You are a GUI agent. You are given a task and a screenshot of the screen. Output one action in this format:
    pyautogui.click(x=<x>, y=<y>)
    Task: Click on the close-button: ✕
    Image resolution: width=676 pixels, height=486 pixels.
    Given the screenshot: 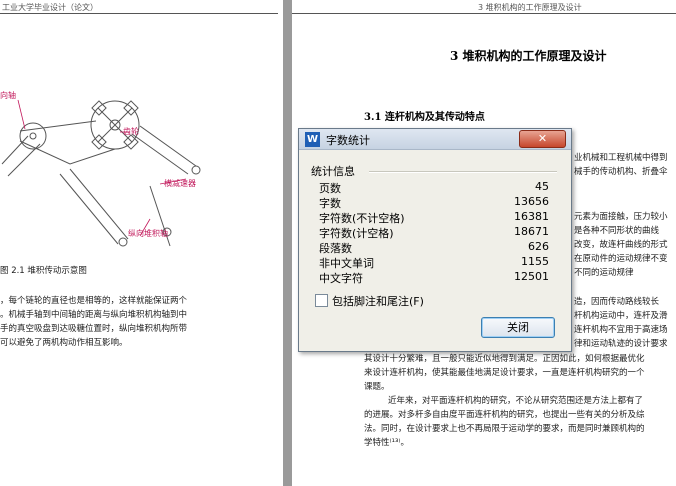 What is the action you would take?
    pyautogui.click(x=542, y=139)
    